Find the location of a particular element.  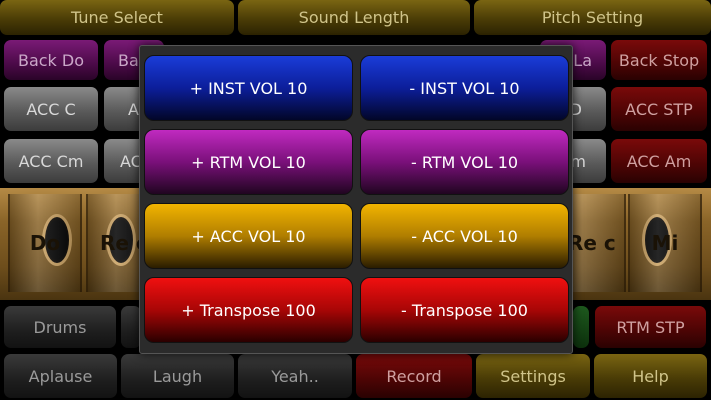

acc-cm-button: ACC Cm is located at coordinates (51, 161).